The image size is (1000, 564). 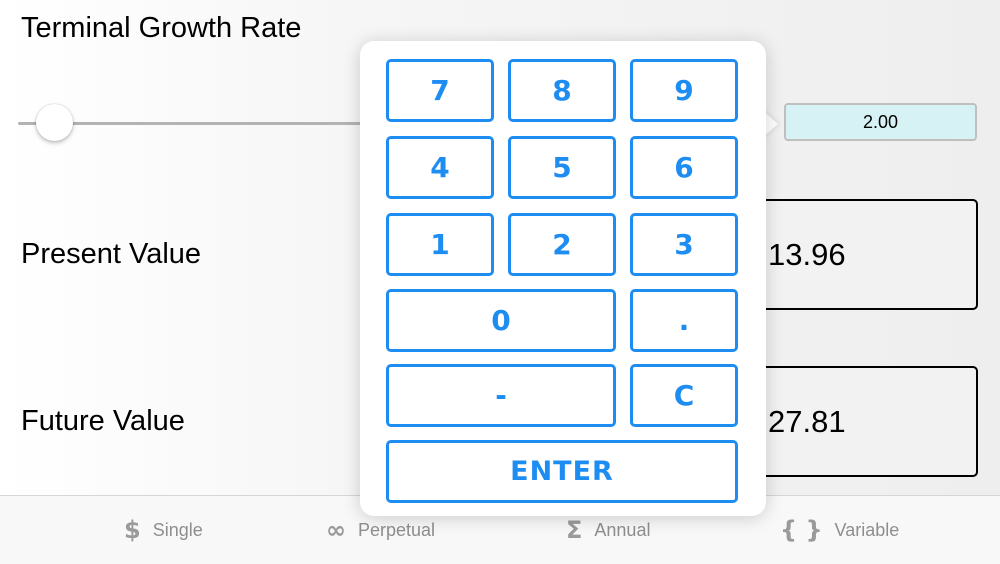 I want to click on key-minus: -, so click(x=501, y=395).